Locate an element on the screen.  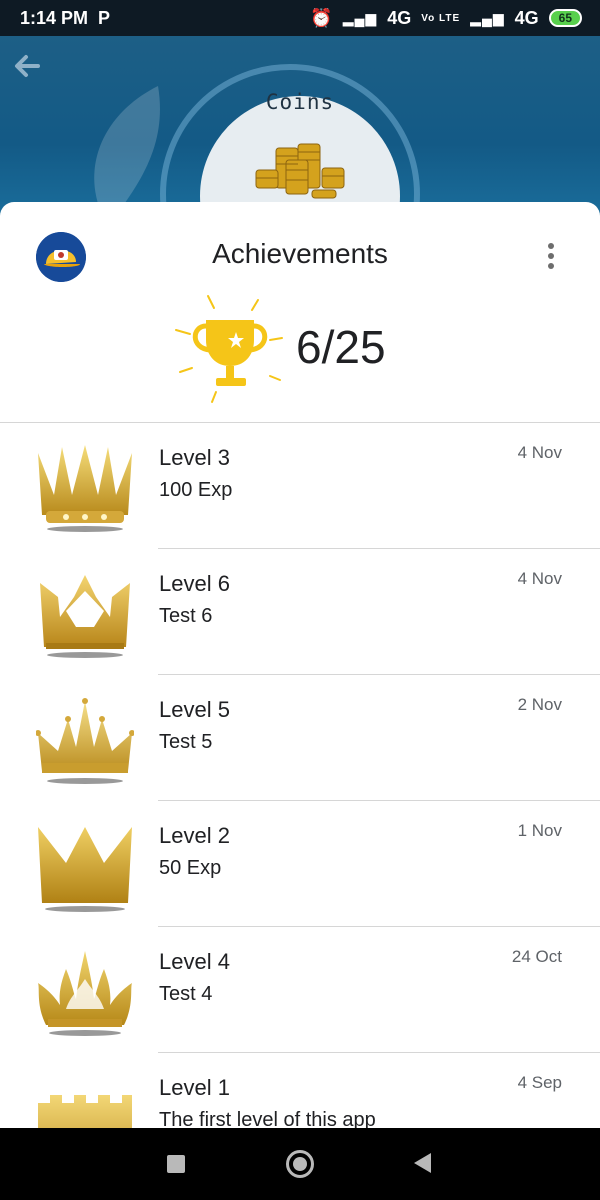
achievement-subtitle: Test 4 is located at coordinates (186, 994).